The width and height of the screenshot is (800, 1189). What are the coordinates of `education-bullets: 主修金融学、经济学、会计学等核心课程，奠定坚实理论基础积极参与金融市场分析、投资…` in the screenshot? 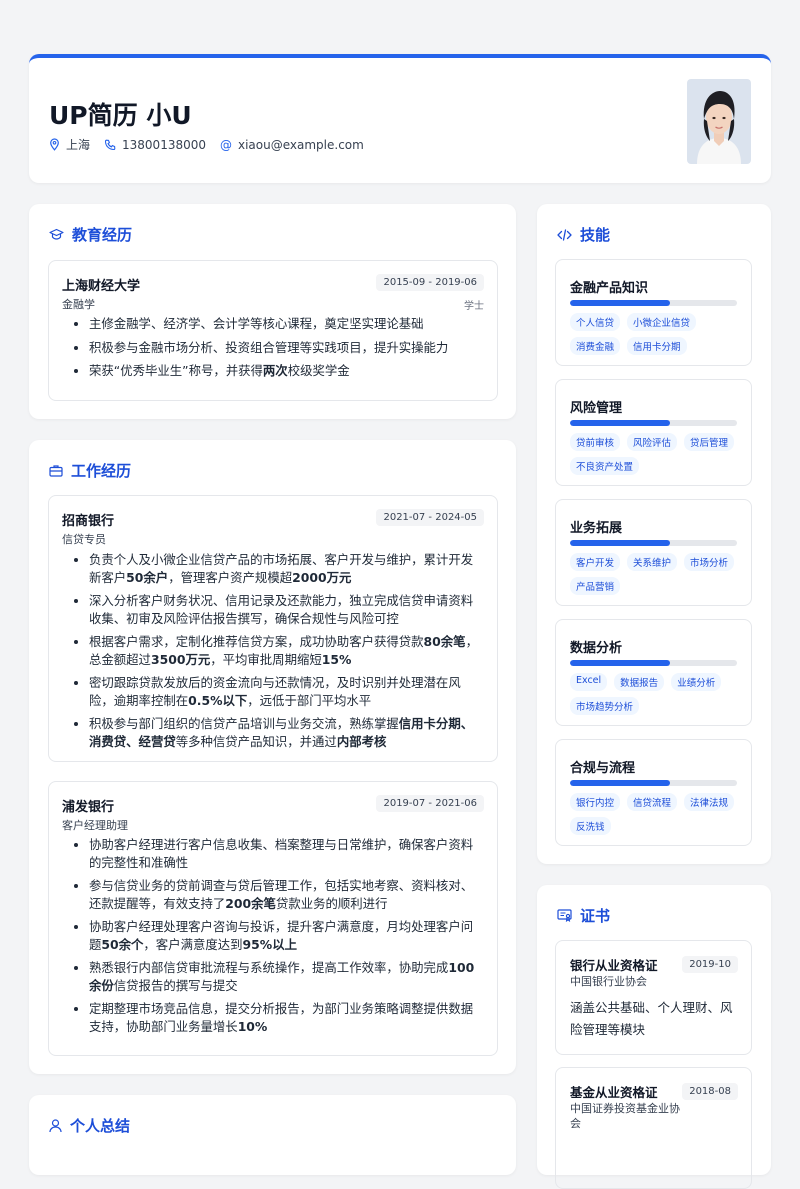 It's located at (273, 347).